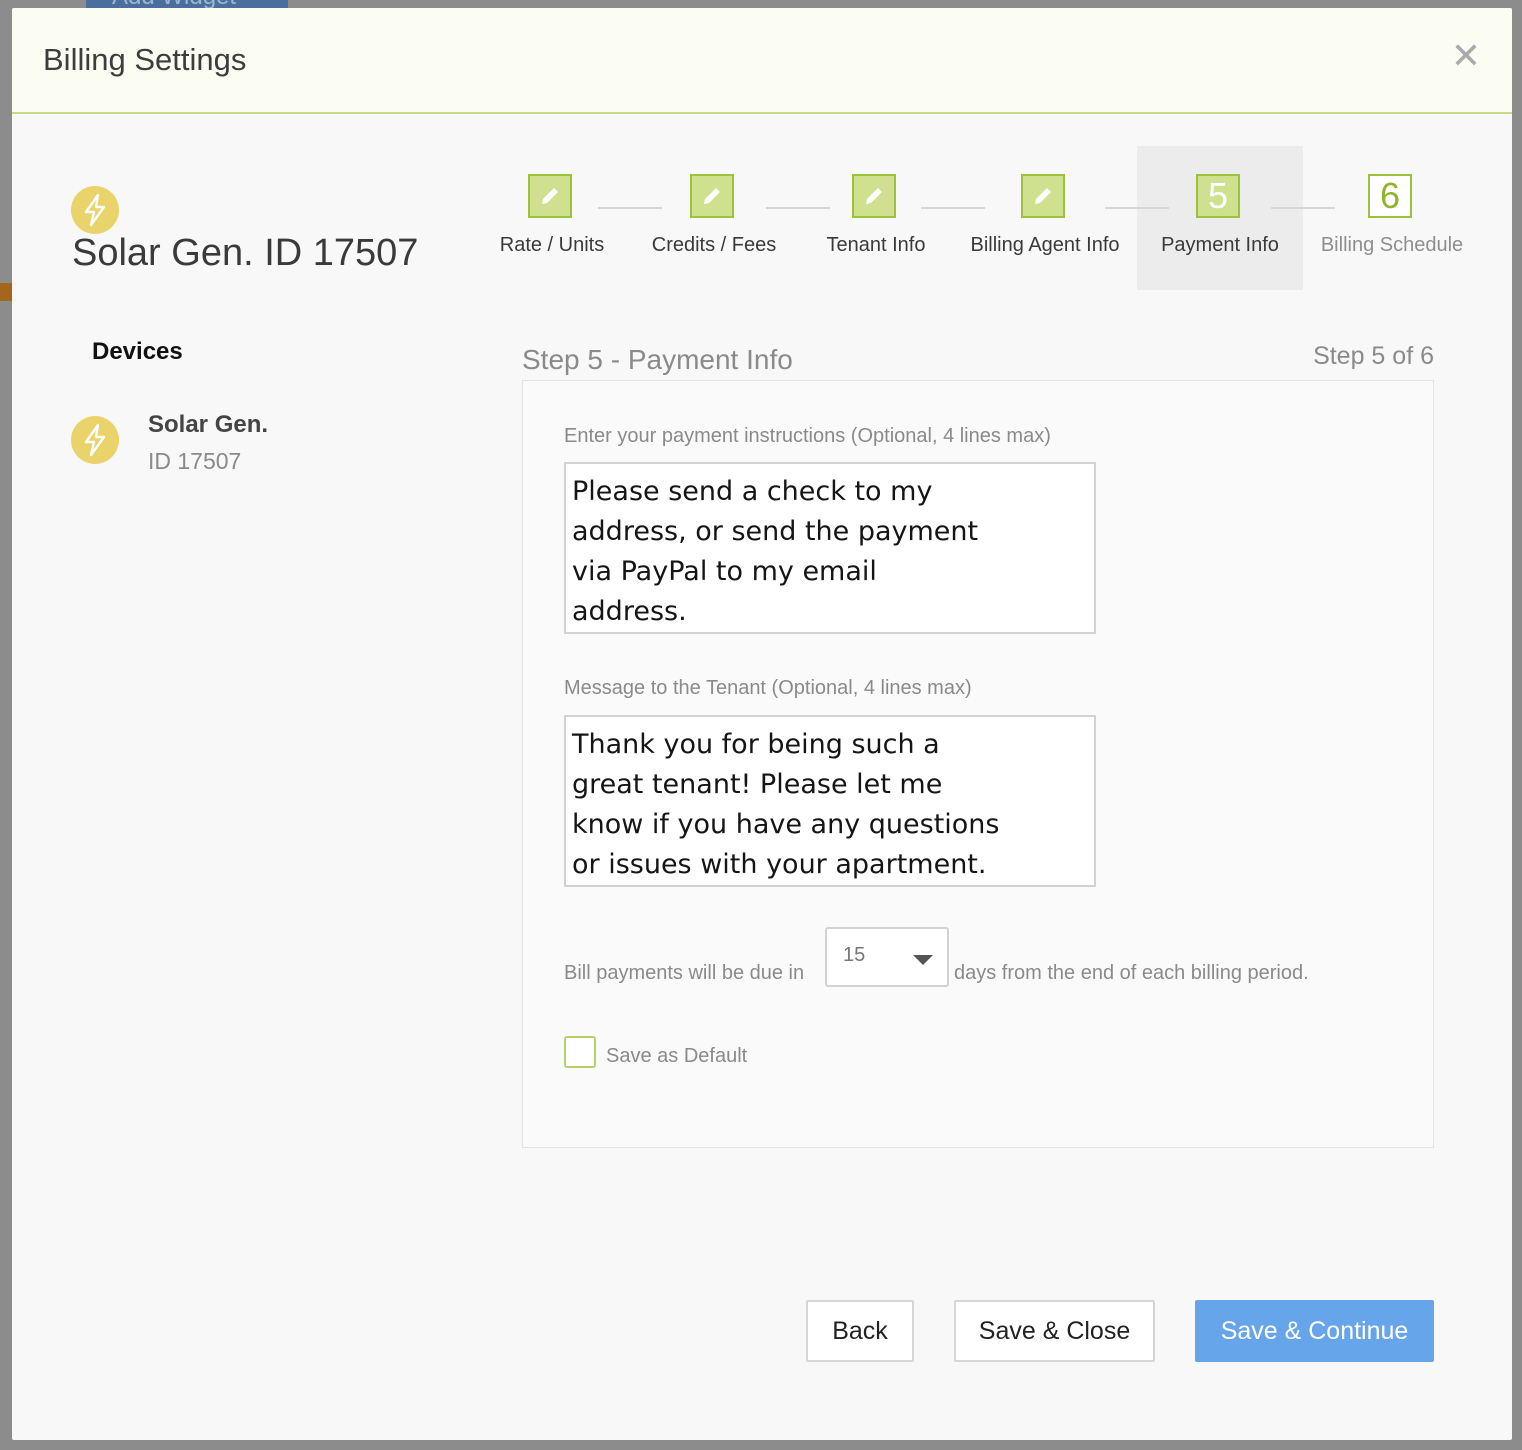  Describe the element at coordinates (195, 461) in the screenshot. I see `device-list-item-id: ID 17507` at that location.